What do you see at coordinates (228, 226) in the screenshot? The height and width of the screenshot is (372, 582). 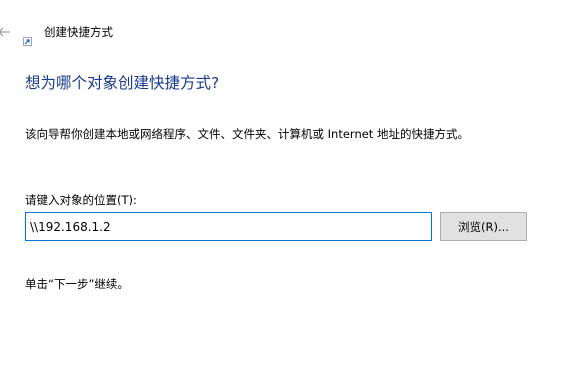 I see `location-input` at bounding box center [228, 226].